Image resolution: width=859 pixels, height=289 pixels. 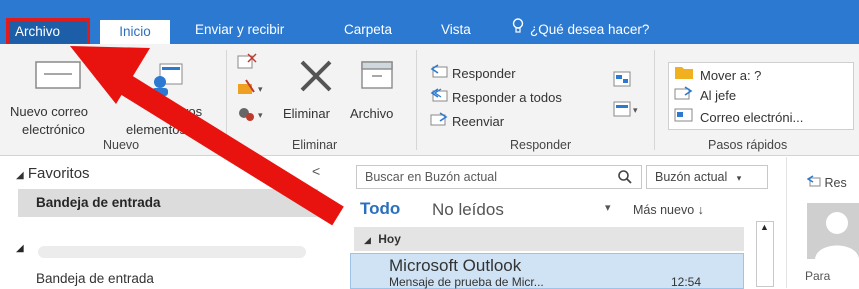 What do you see at coordinates (306, 113) in the screenshot?
I see `delete-button: Eliminar` at bounding box center [306, 113].